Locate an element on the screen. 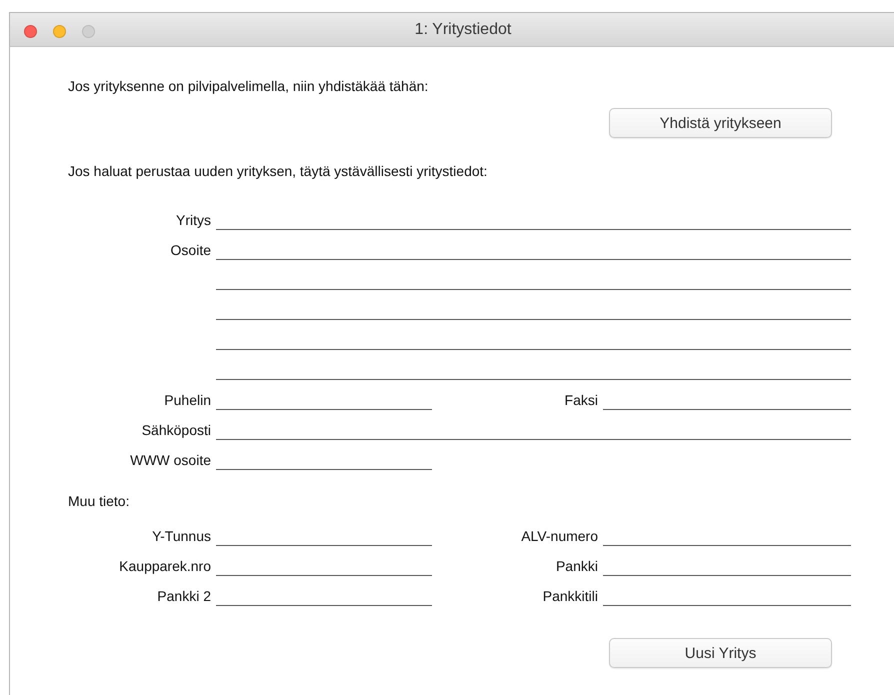  field-label: Sähköposti is located at coordinates (175, 430).